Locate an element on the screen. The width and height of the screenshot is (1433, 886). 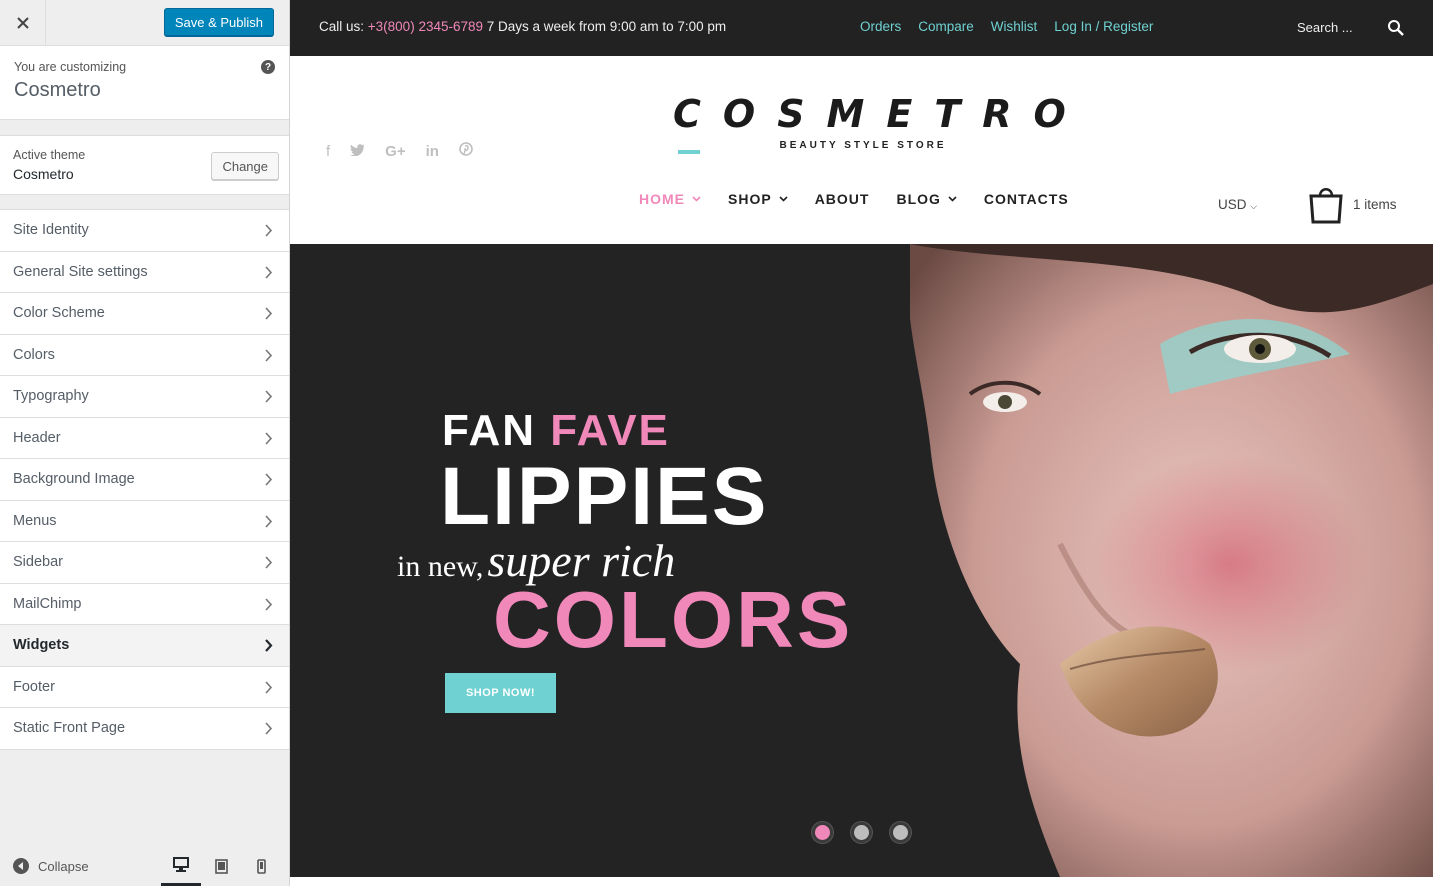
cart-count: 1 items is located at coordinates (1375, 204).